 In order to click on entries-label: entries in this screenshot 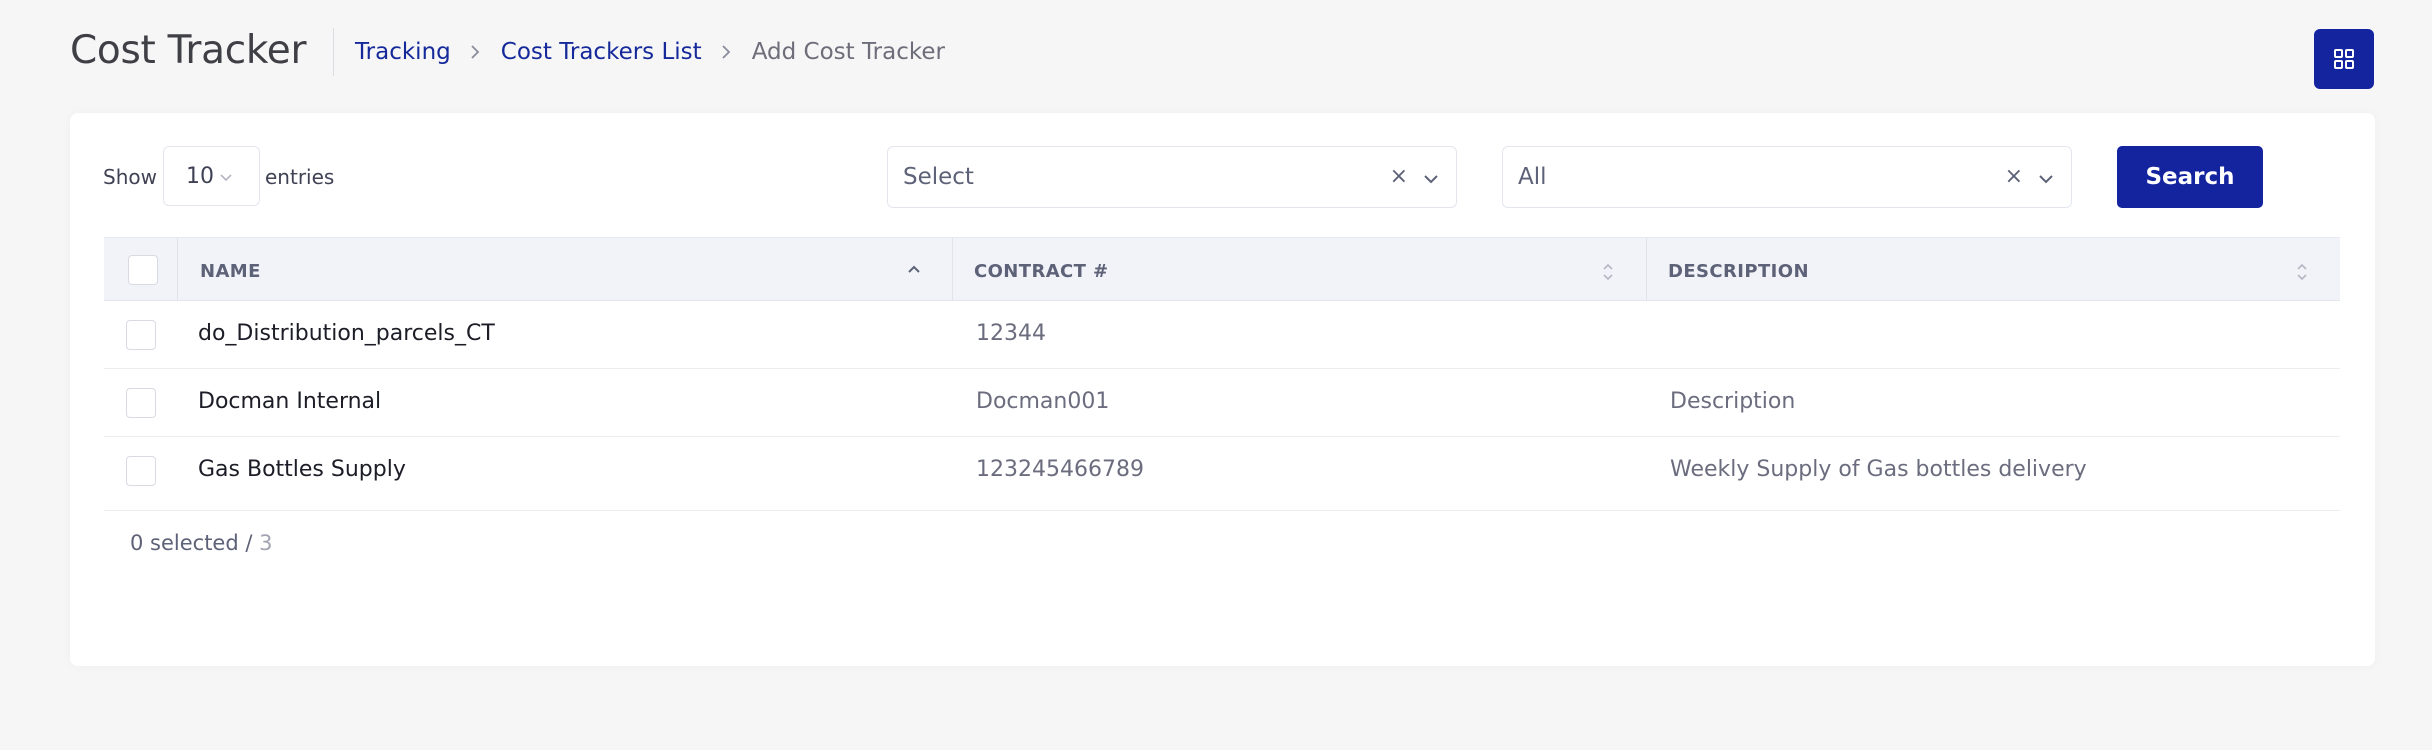, I will do `click(300, 177)`.